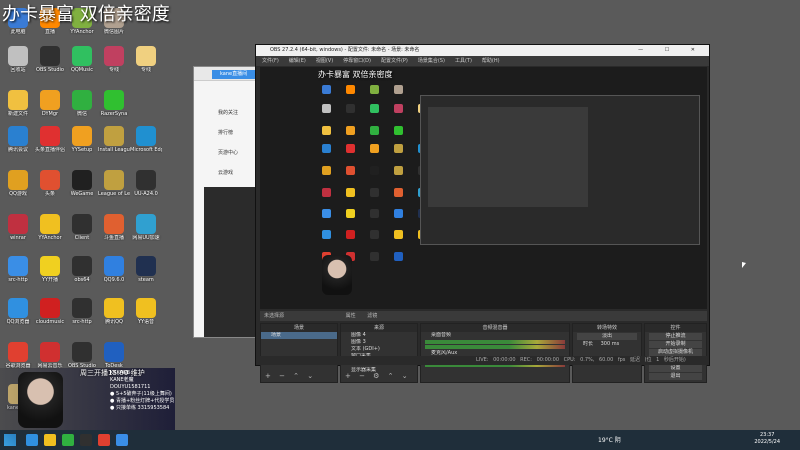  I want to click on source-item: 图像 4, so click(379, 335).